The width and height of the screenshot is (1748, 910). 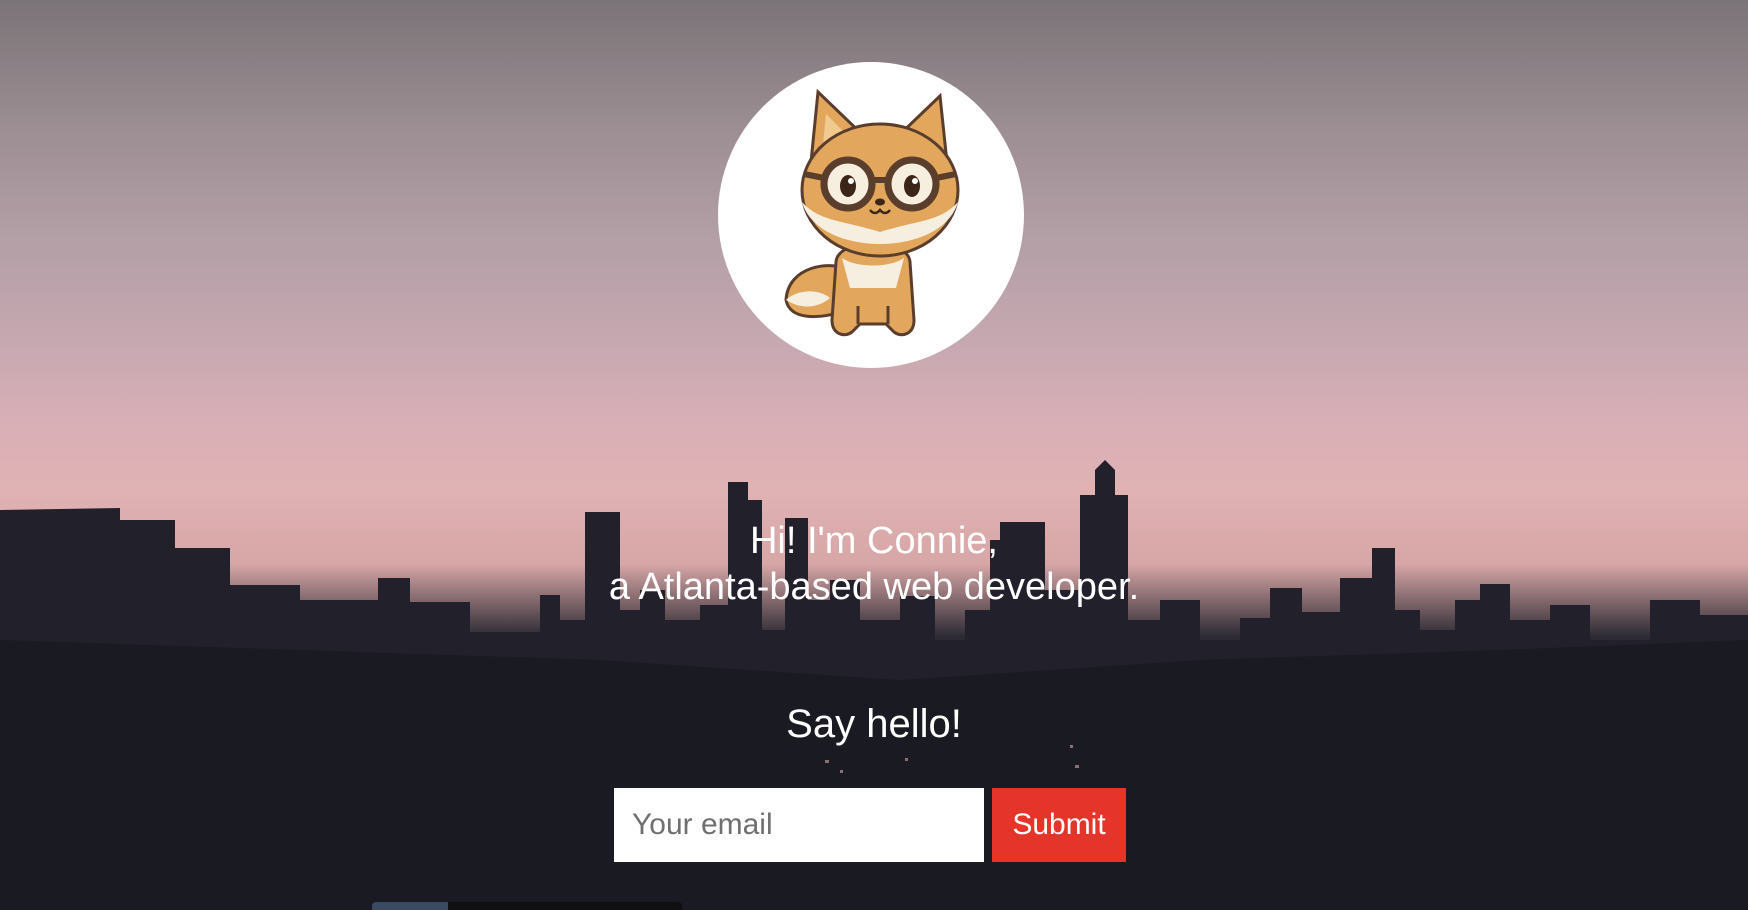 I want to click on avatar, so click(x=871, y=215).